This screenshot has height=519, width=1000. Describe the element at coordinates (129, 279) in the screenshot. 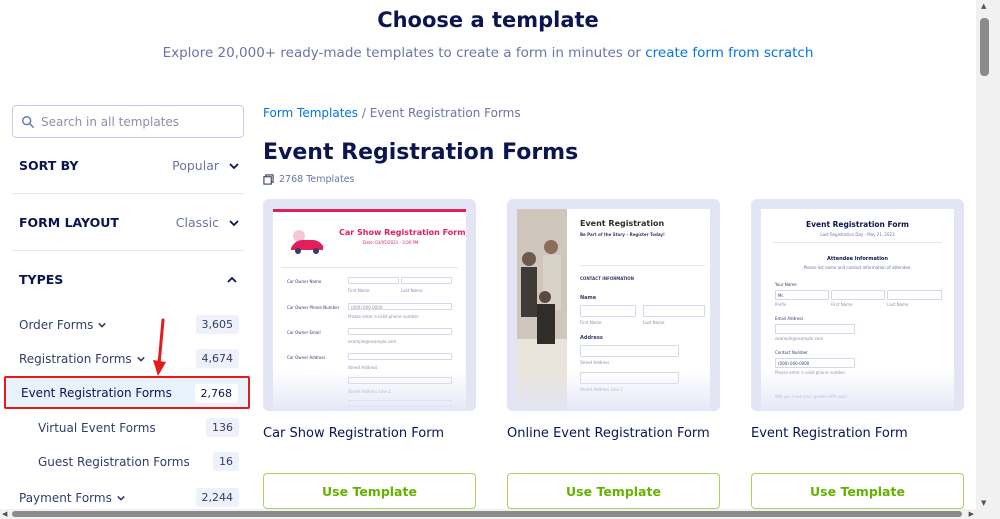

I see `types-header: TYPES` at that location.